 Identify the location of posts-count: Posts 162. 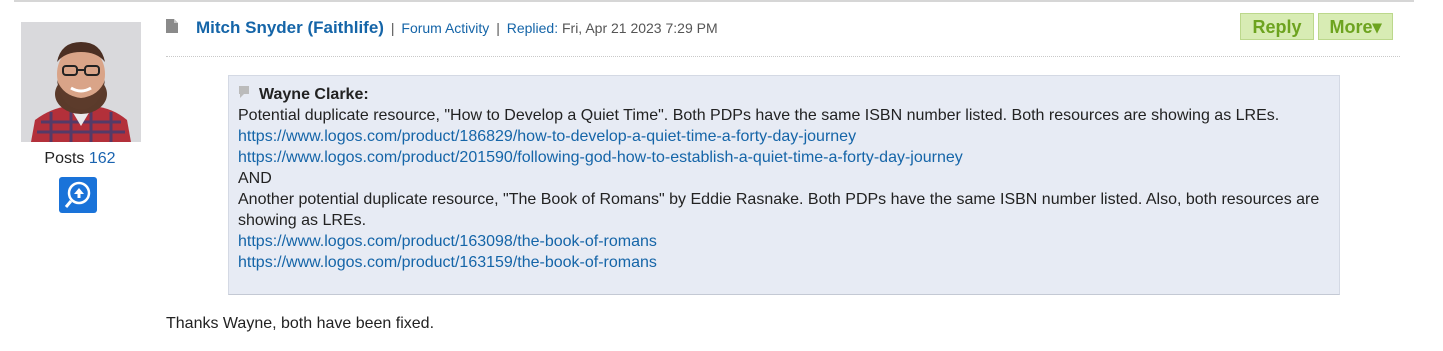
(80, 159).